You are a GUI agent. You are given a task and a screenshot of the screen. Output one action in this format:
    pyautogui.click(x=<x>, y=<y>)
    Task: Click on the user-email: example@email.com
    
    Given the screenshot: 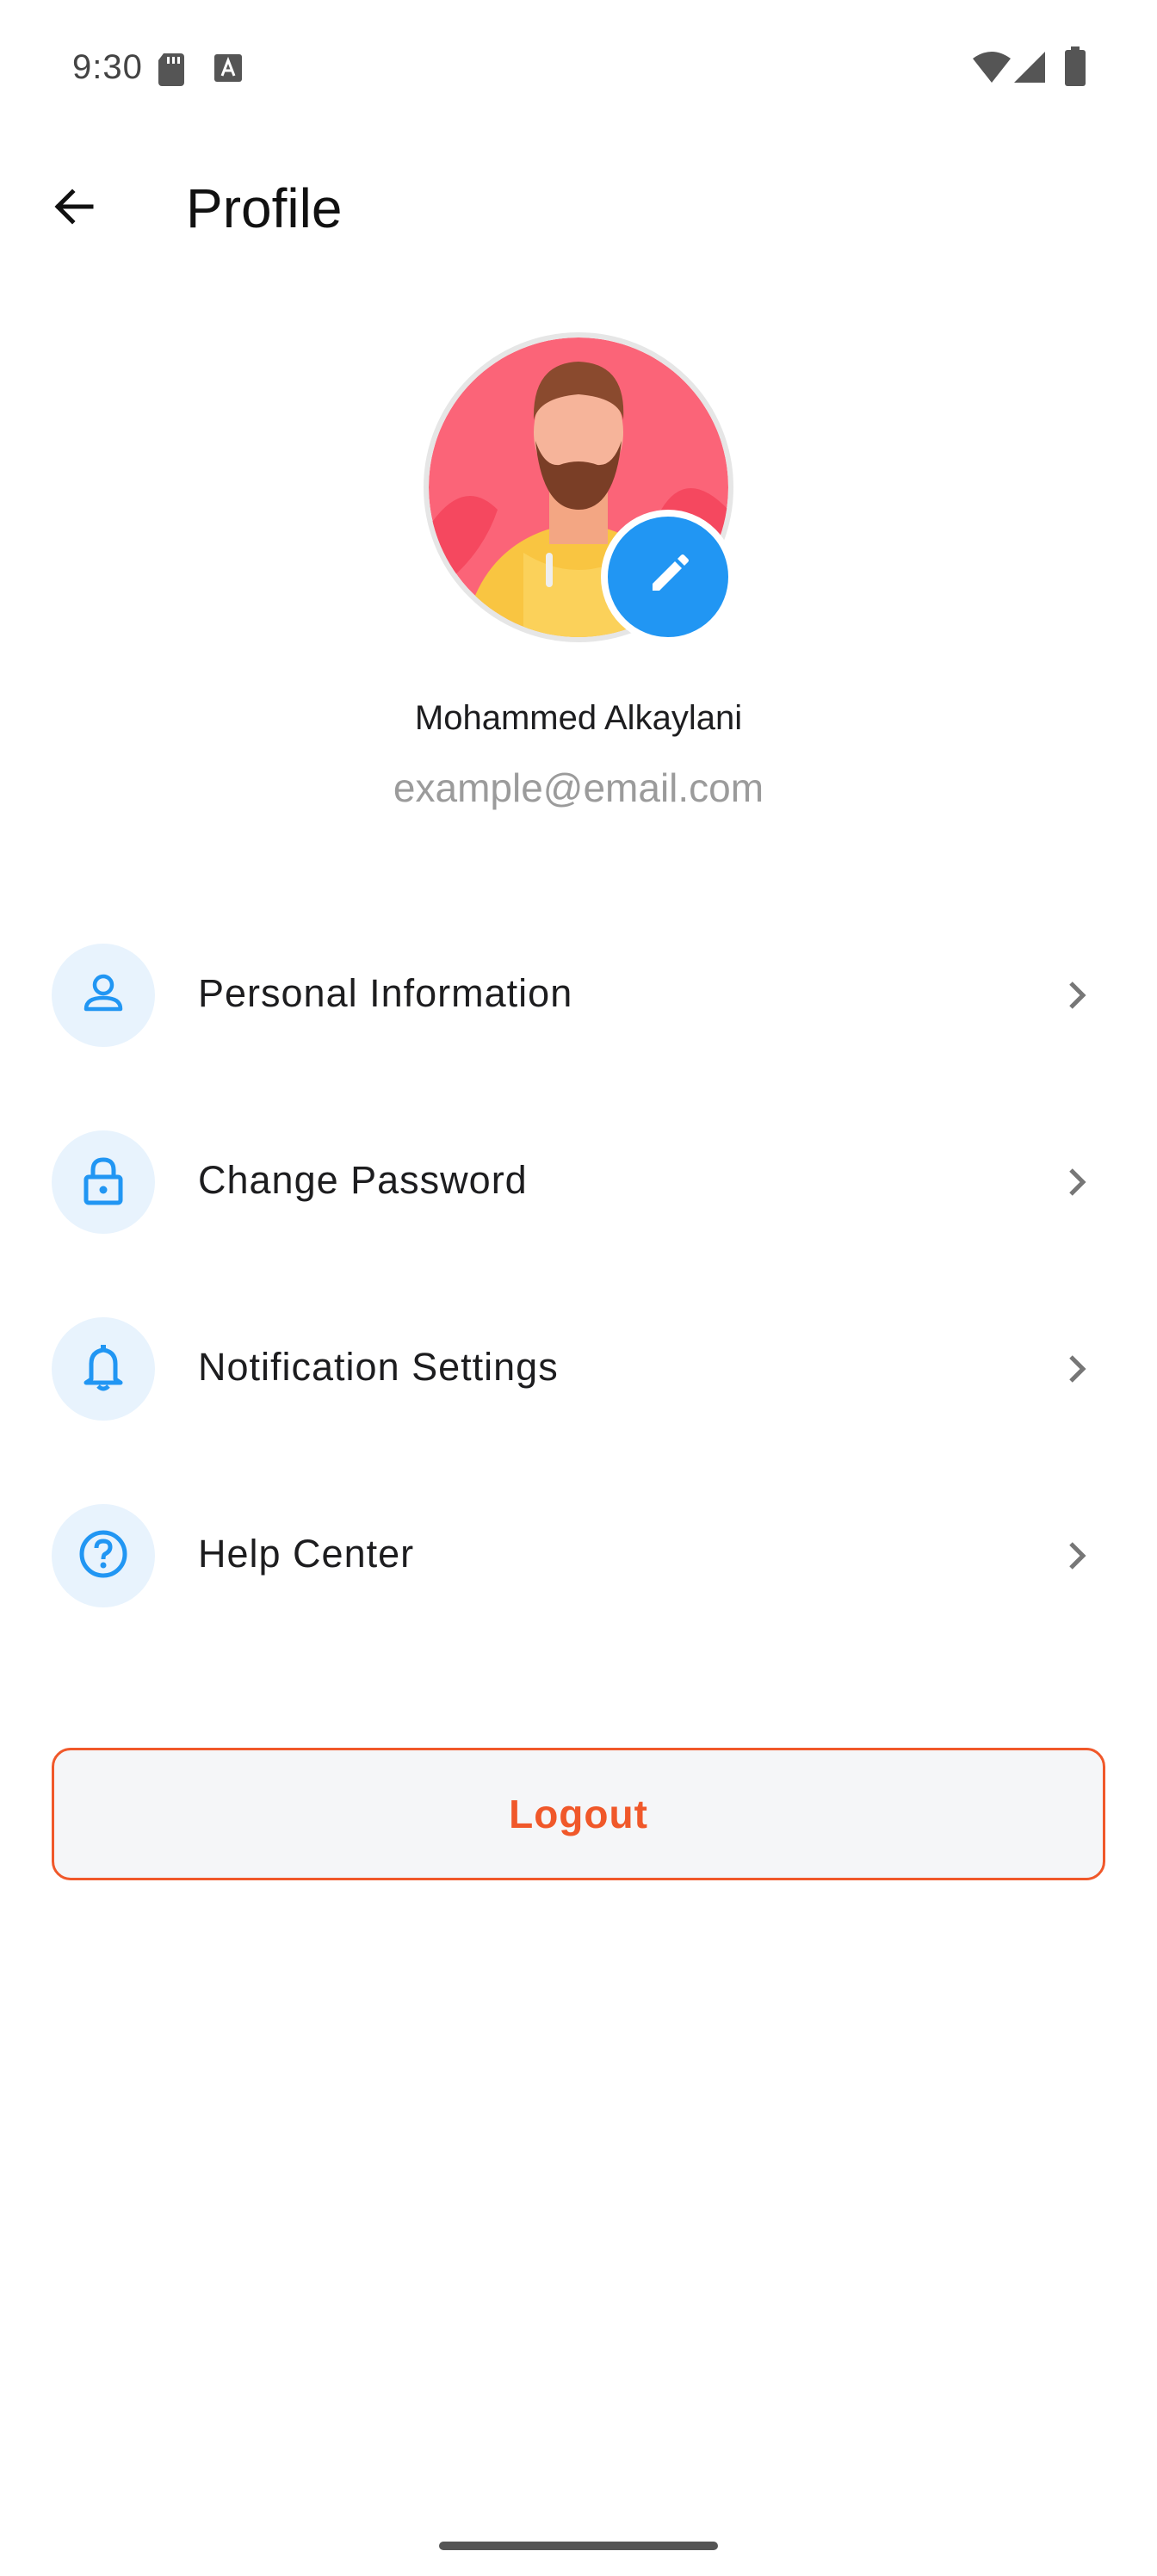 What is the action you would take?
    pyautogui.click(x=579, y=788)
    